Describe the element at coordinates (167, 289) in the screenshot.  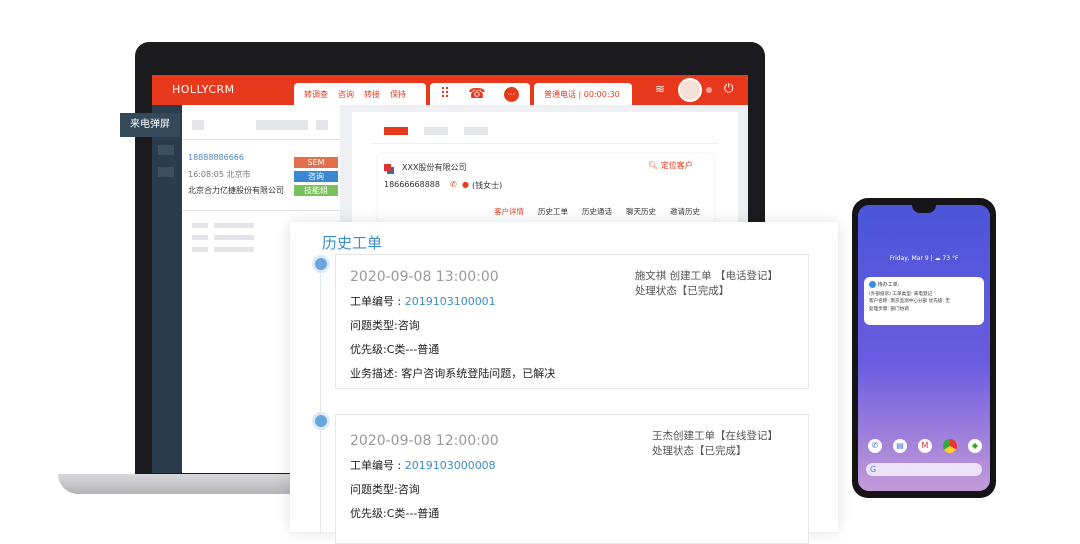
I see `sidebar` at that location.